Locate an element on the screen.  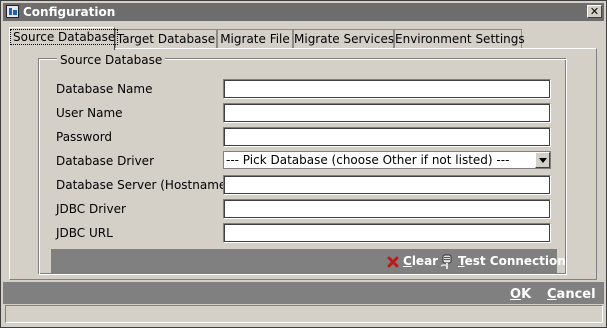
tab-target-database: Target Database is located at coordinates (166, 39).